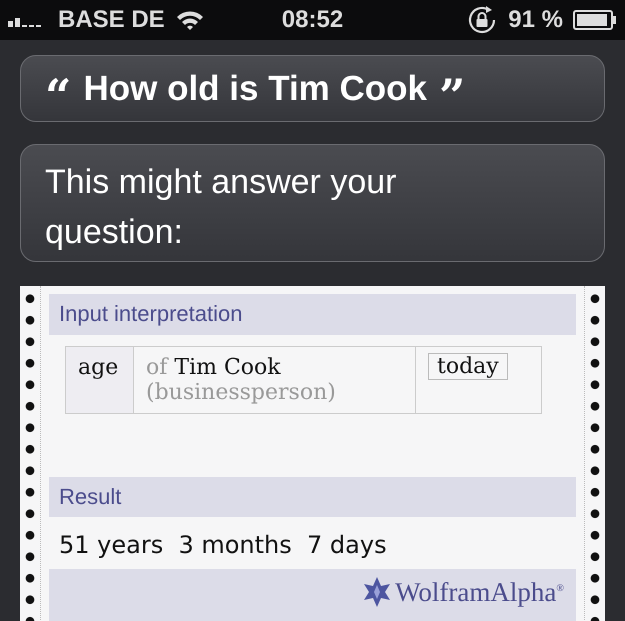 The height and width of the screenshot is (621, 625). I want to click on cell-prefix: of, so click(157, 367).